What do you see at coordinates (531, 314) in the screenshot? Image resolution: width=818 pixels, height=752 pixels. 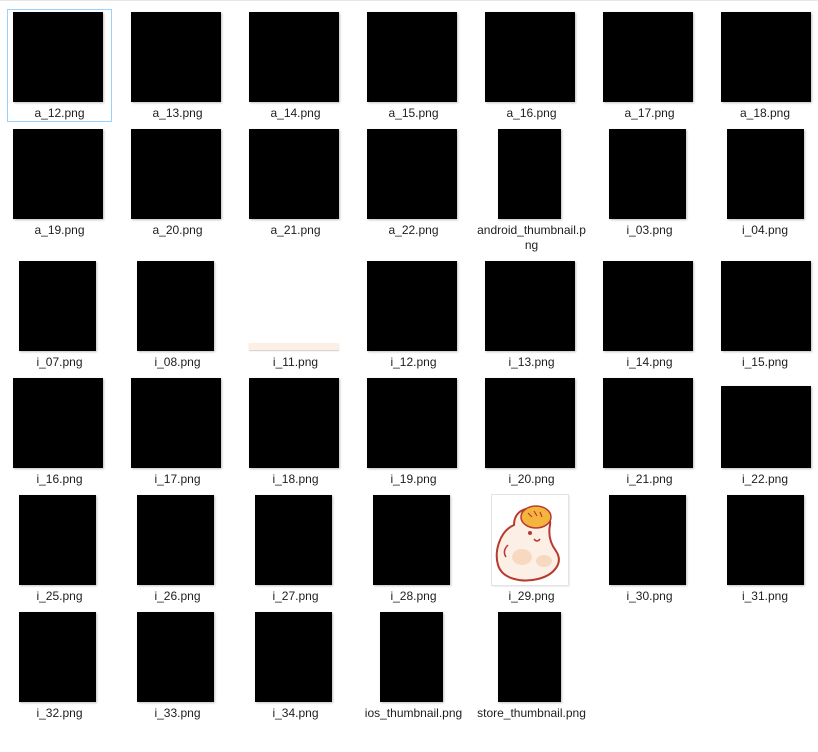 I see `file-item-i-13: i_13.png` at bounding box center [531, 314].